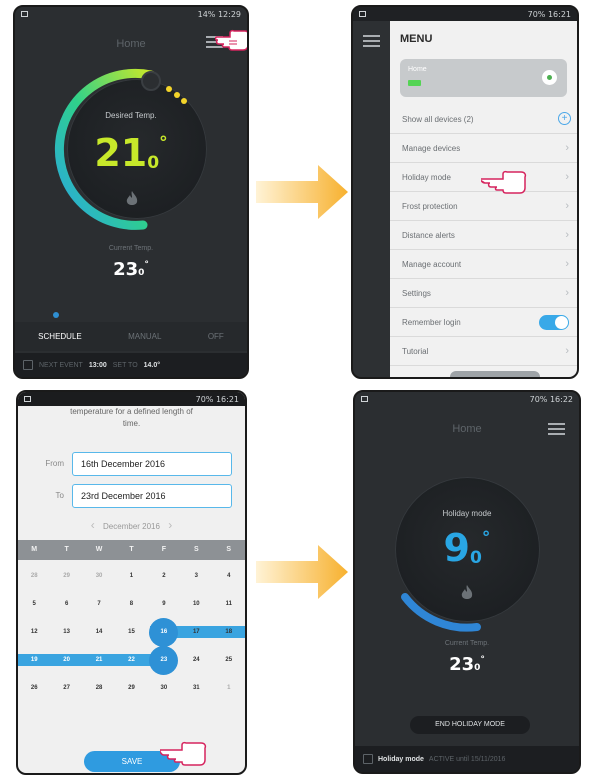 Image resolution: width=592 pixels, height=781 pixels. Describe the element at coordinates (216, 336) in the screenshot. I see `mode-off-tab: OFF` at that location.